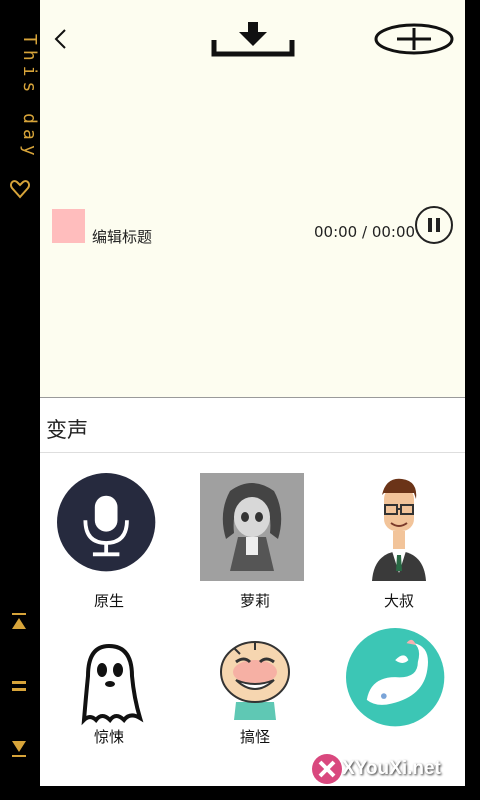  Describe the element at coordinates (19, 687) in the screenshot. I see `pause-icon` at that location.